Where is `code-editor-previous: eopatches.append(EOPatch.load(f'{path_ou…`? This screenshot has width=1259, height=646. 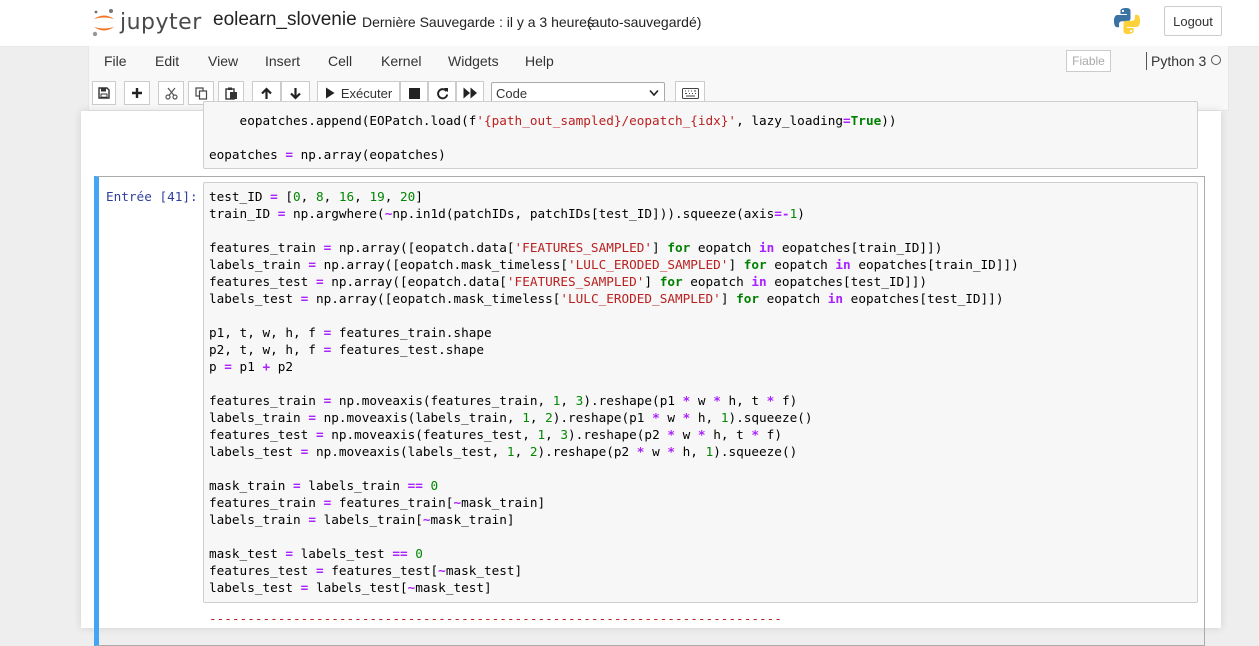 code-editor-previous: eopatches.append(EOPatch.load(f'{path_ou… is located at coordinates (553, 137).